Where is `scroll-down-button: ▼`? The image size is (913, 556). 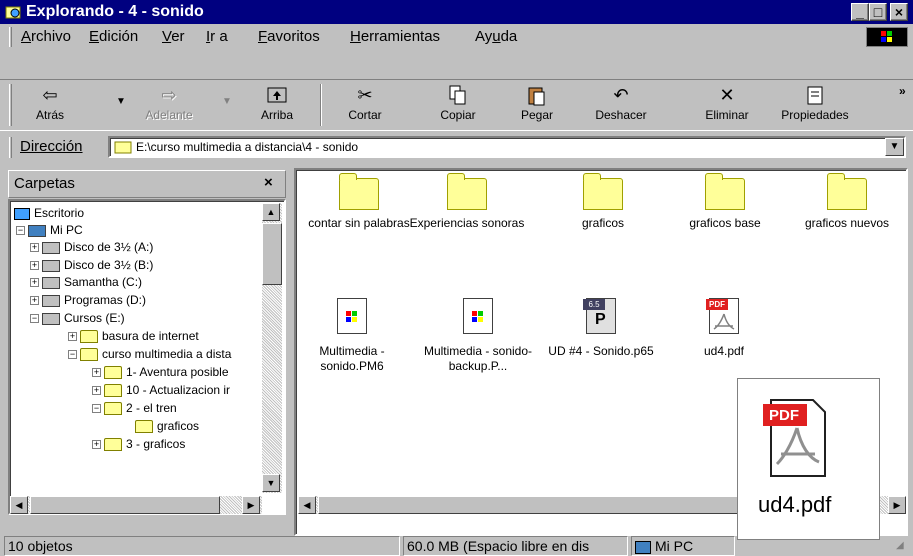
scroll-down-button: ▼ is located at coordinates (271, 483).